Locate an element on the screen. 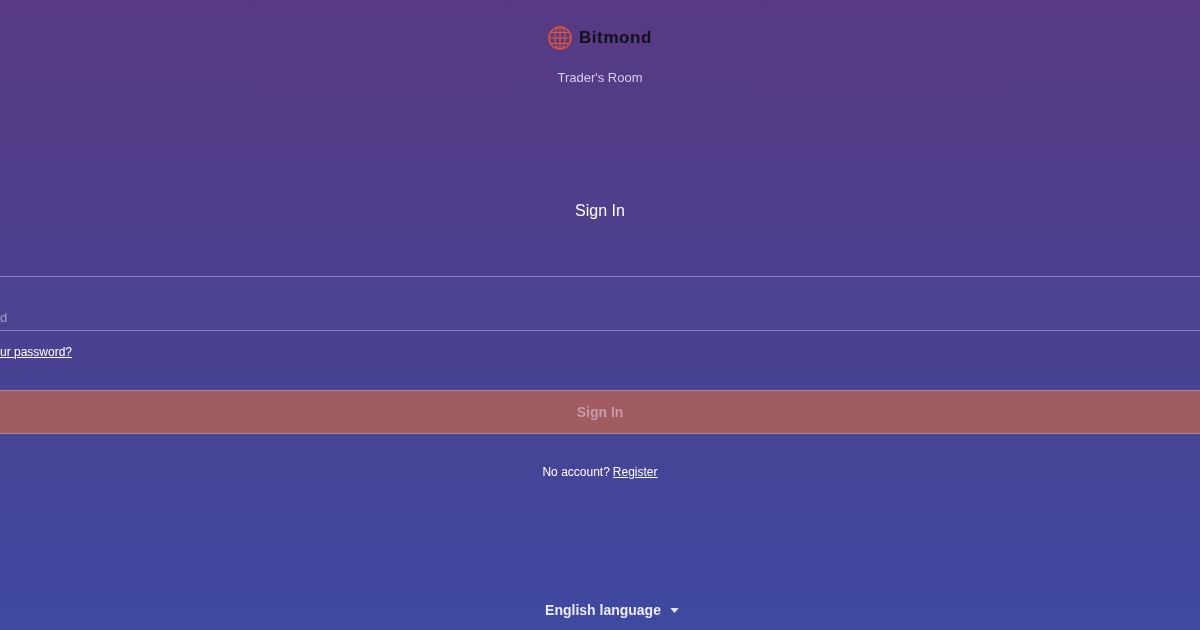 The width and height of the screenshot is (1200, 630). register-prompt: No account? is located at coordinates (576, 472).